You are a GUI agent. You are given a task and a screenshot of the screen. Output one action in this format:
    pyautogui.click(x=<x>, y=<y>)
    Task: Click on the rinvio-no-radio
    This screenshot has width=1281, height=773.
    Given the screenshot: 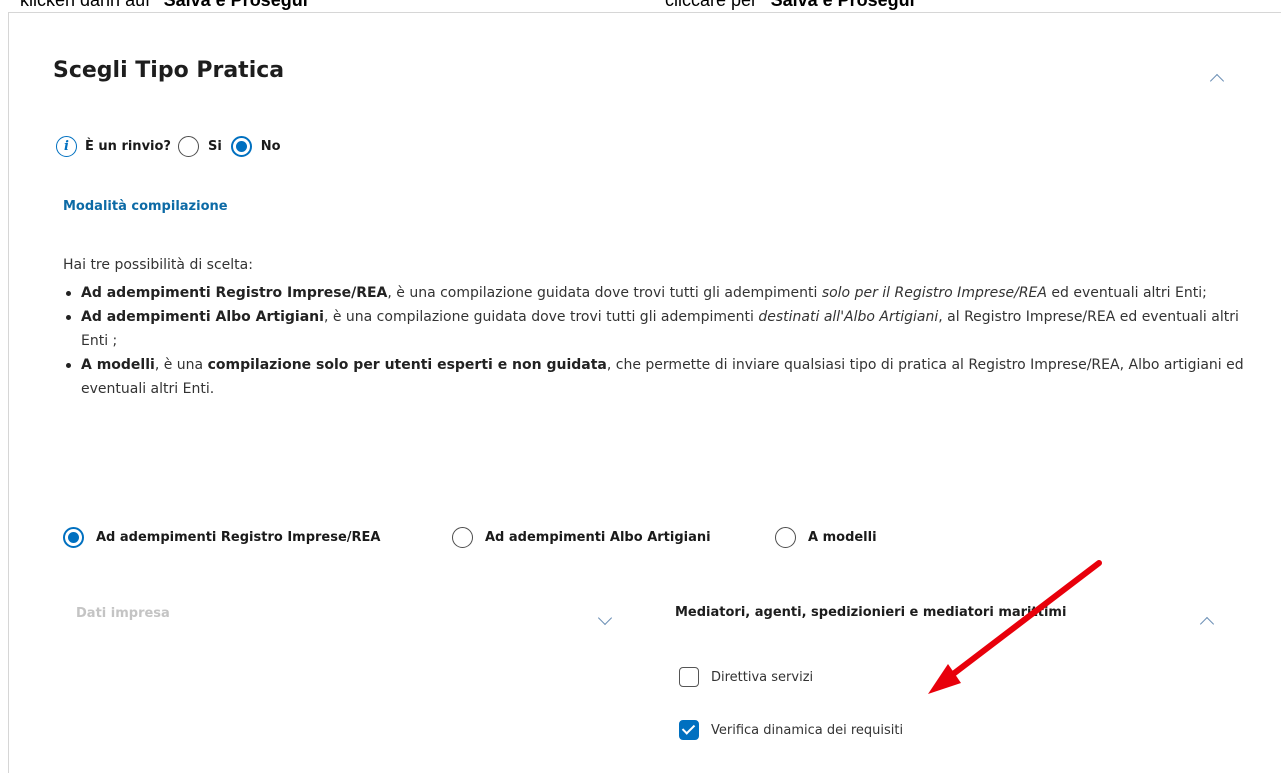 What is the action you would take?
    pyautogui.click(x=241, y=146)
    